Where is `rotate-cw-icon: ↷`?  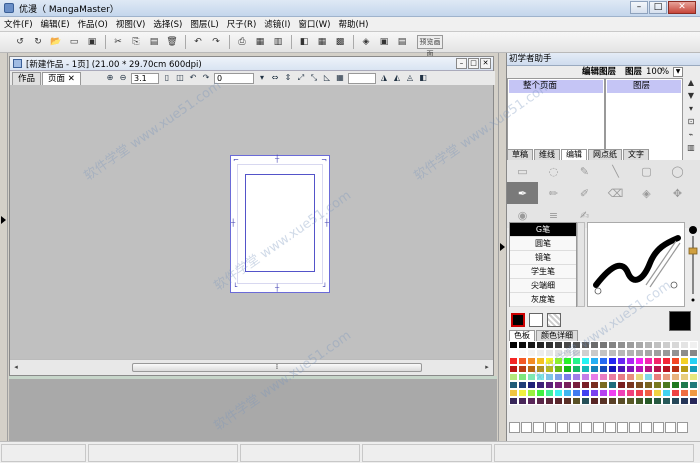
rotate-cw-icon: ↷ is located at coordinates (206, 78).